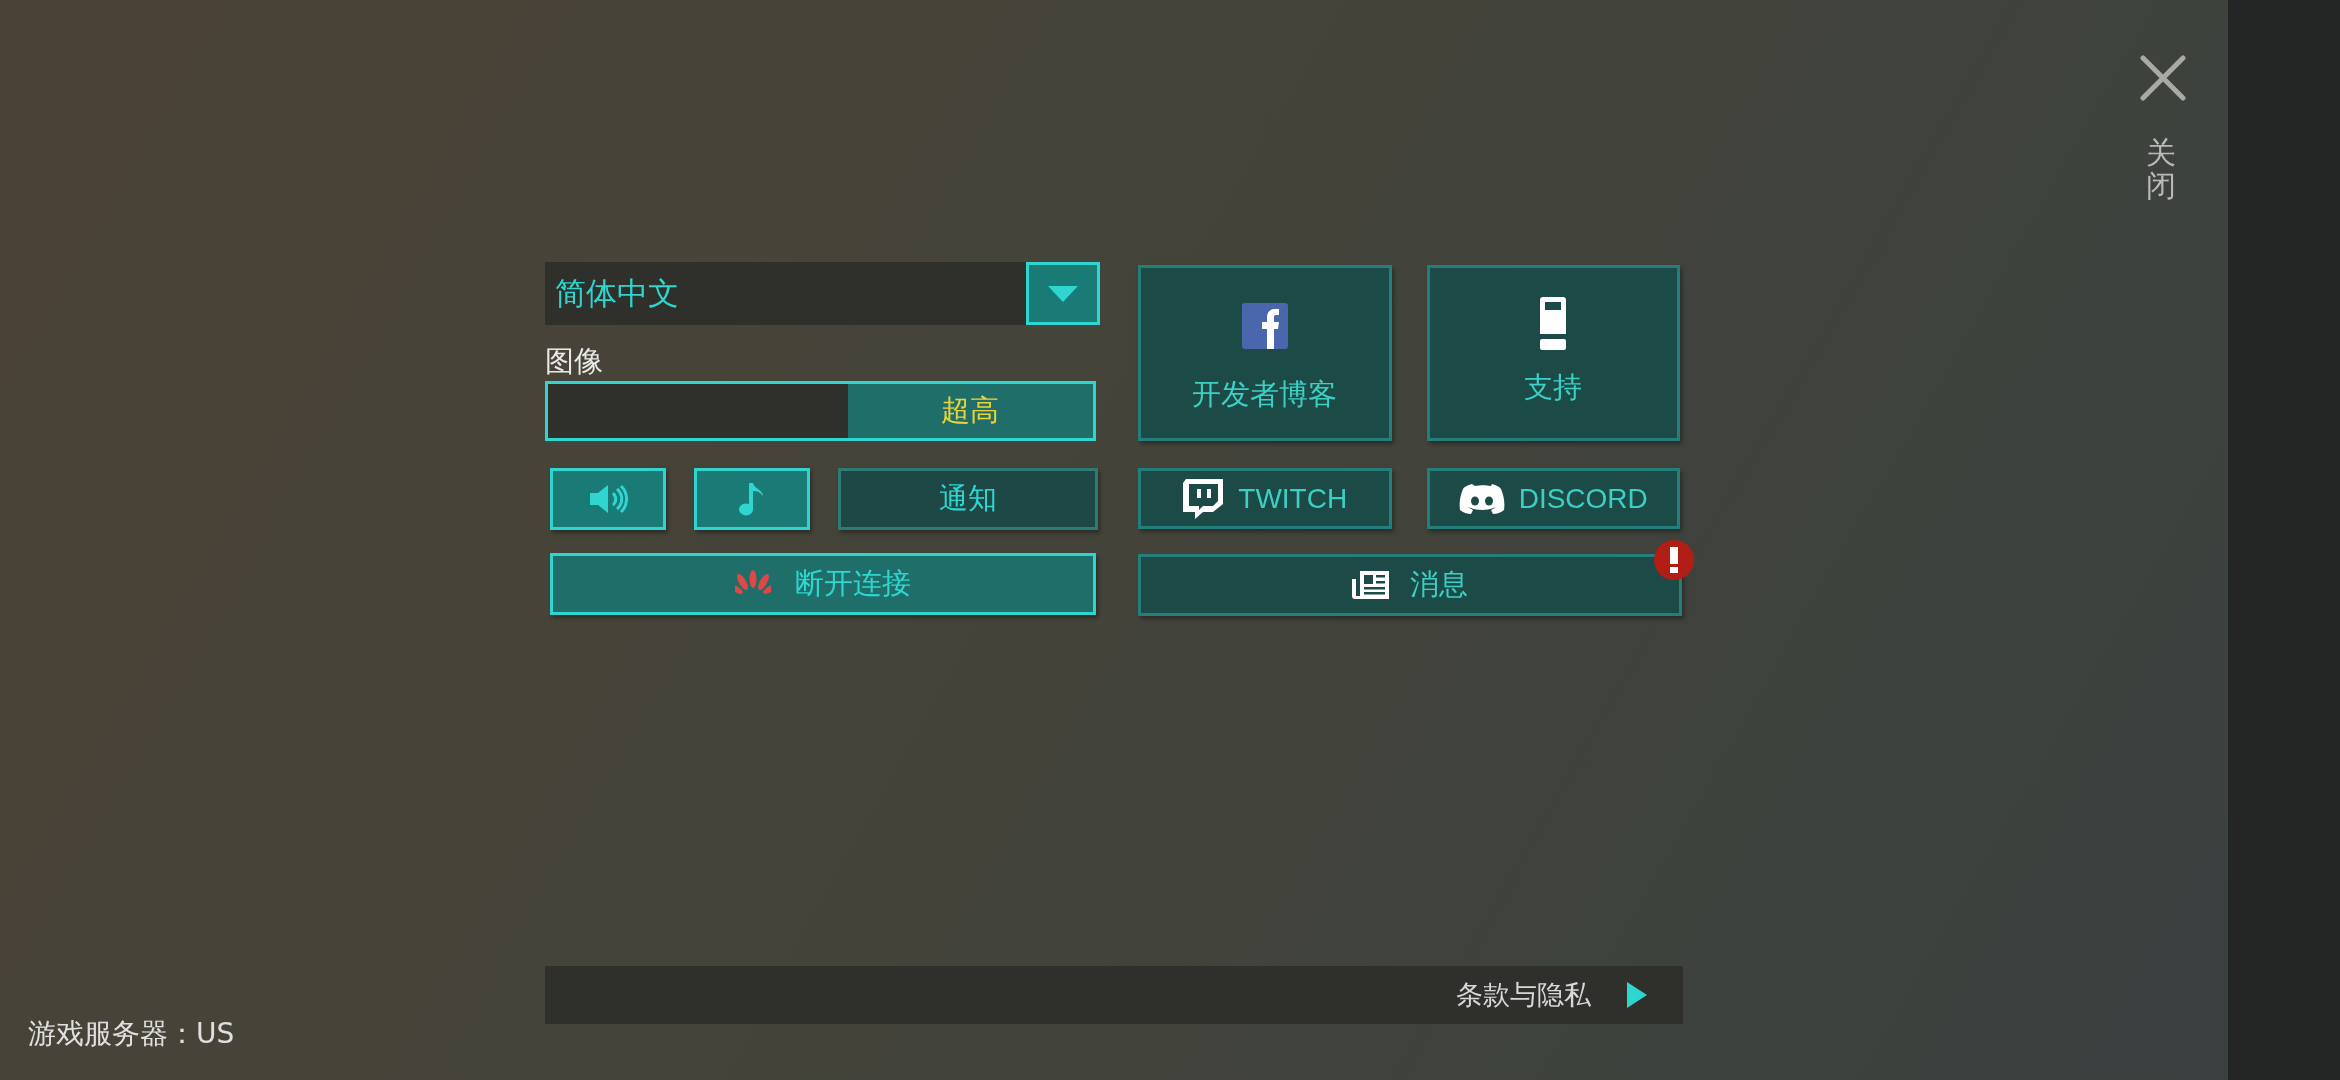 This screenshot has height=1080, width=2340. Describe the element at coordinates (1265, 498) in the screenshot. I see `twitch-button: TWITCH` at that location.